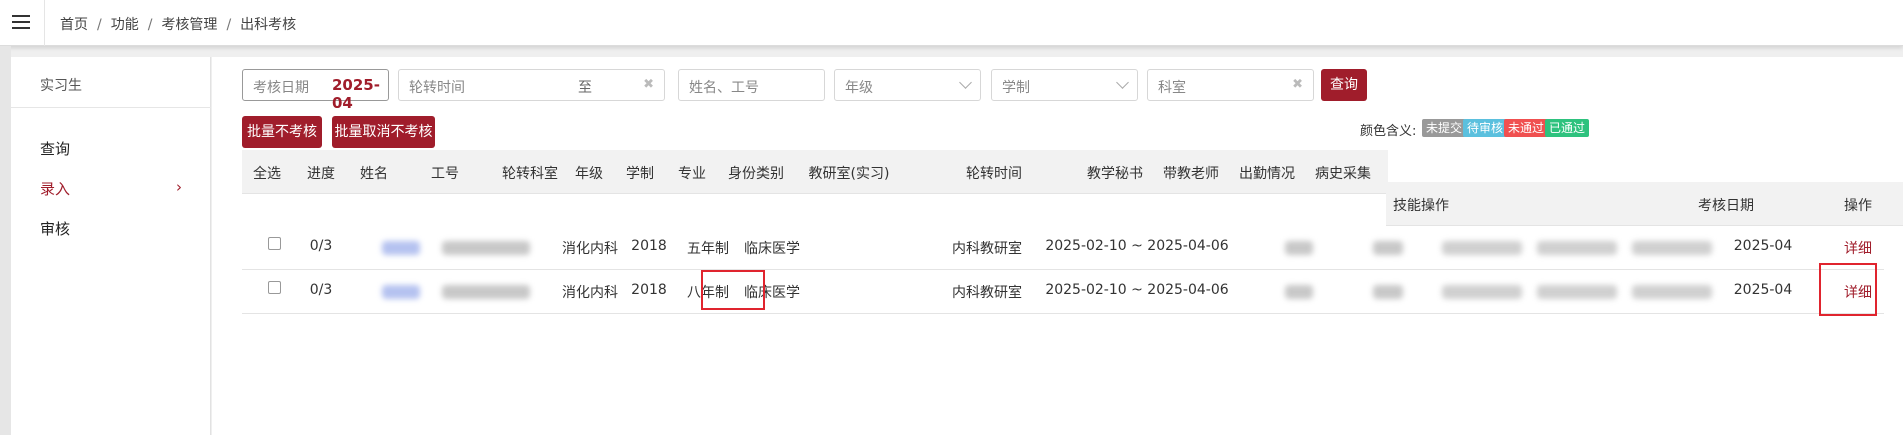 The width and height of the screenshot is (1903, 435). I want to click on breadcrumb-exam-management: 考核管理, so click(189, 25).